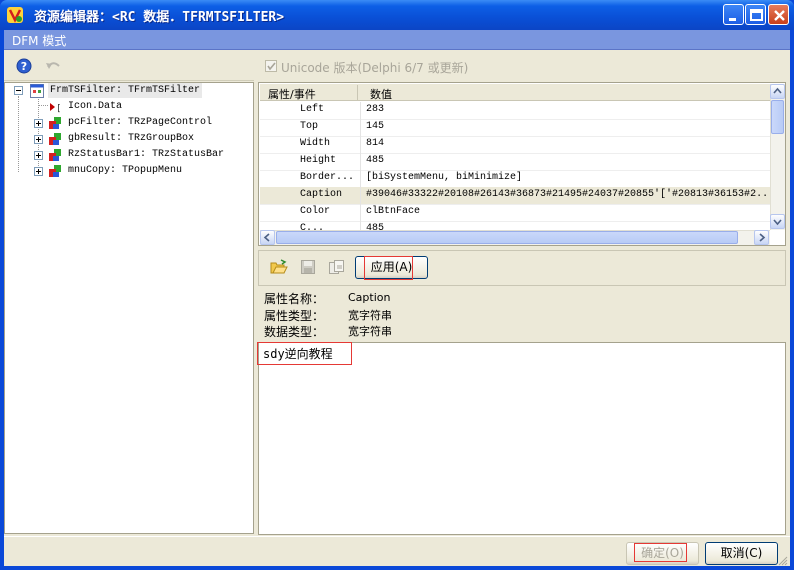  Describe the element at coordinates (53, 66) in the screenshot. I see `undo-icon` at that location.